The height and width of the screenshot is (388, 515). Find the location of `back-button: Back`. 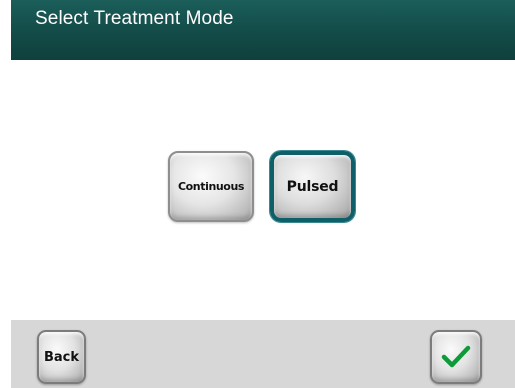

back-button: Back is located at coordinates (61, 357).